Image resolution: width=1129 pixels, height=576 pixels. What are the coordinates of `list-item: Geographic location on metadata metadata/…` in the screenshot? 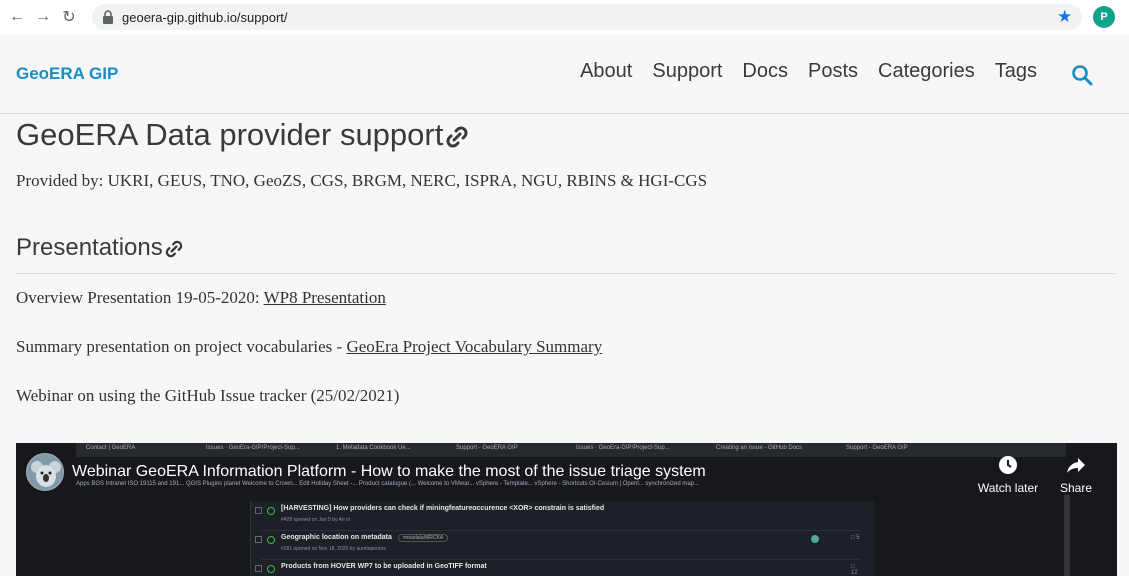 It's located at (558, 546).